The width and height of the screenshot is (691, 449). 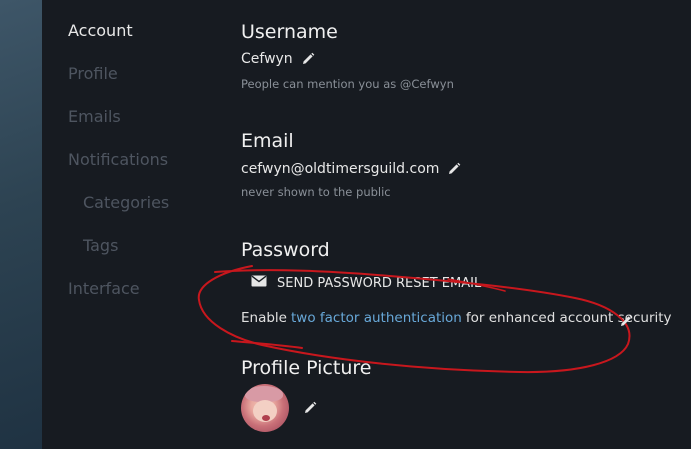 What do you see at coordinates (100, 30) in the screenshot?
I see `sidebar-item-account: Account` at bounding box center [100, 30].